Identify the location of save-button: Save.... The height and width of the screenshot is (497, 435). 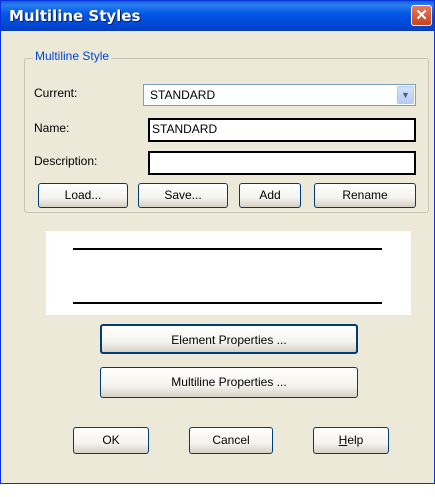
(183, 195).